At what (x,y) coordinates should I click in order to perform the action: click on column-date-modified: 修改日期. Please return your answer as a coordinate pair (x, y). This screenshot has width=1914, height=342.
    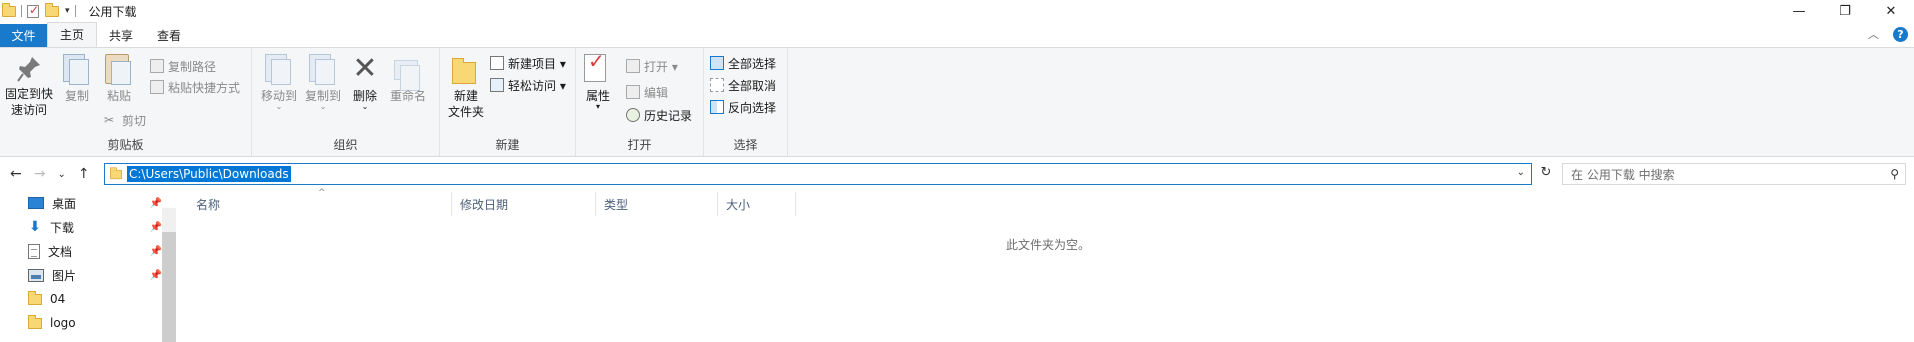
    Looking at the image, I should click on (524, 204).